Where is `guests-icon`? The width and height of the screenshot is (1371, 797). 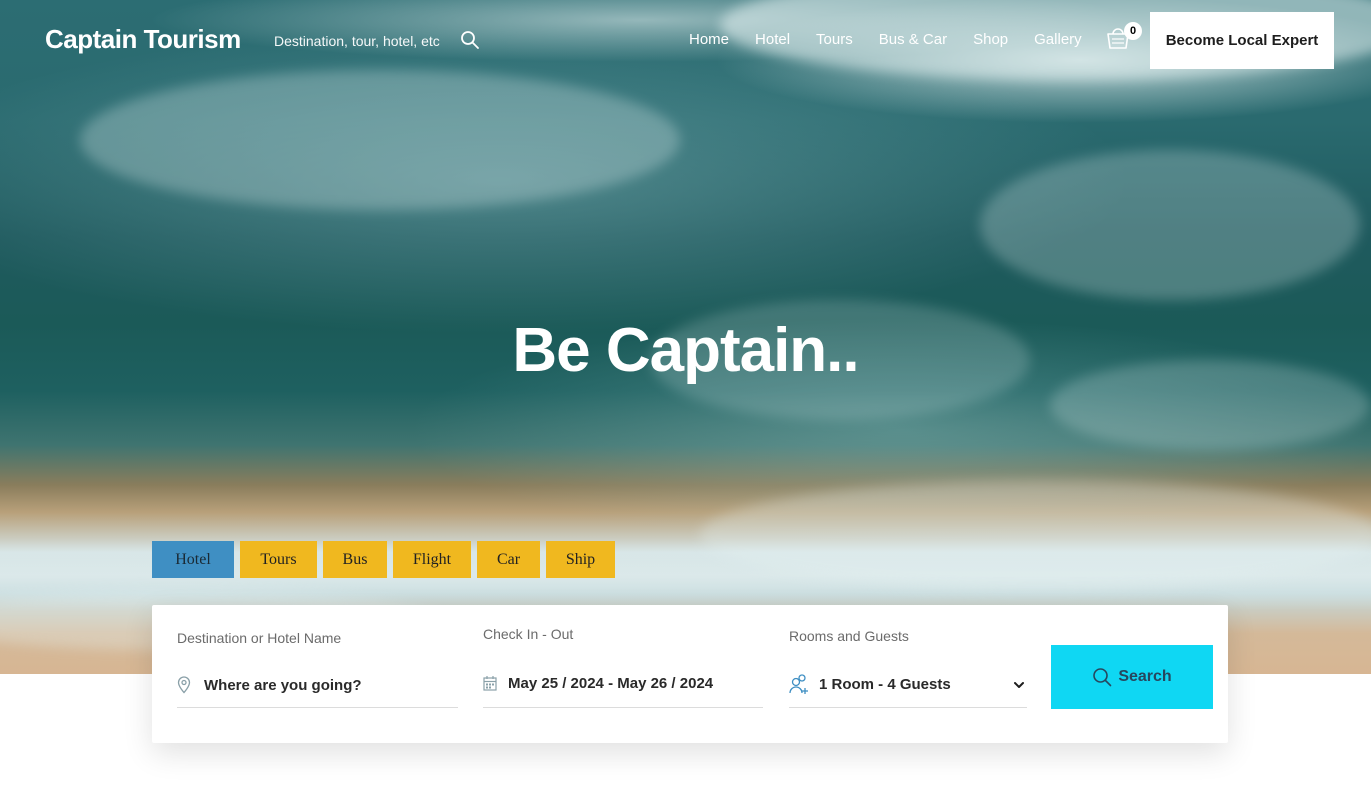
guests-icon is located at coordinates (799, 684).